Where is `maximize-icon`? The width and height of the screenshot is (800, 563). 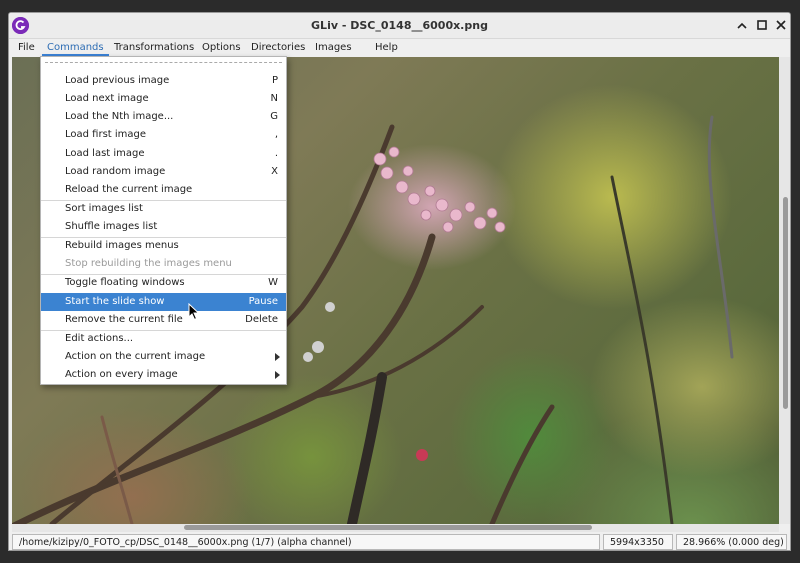 maximize-icon is located at coordinates (762, 25).